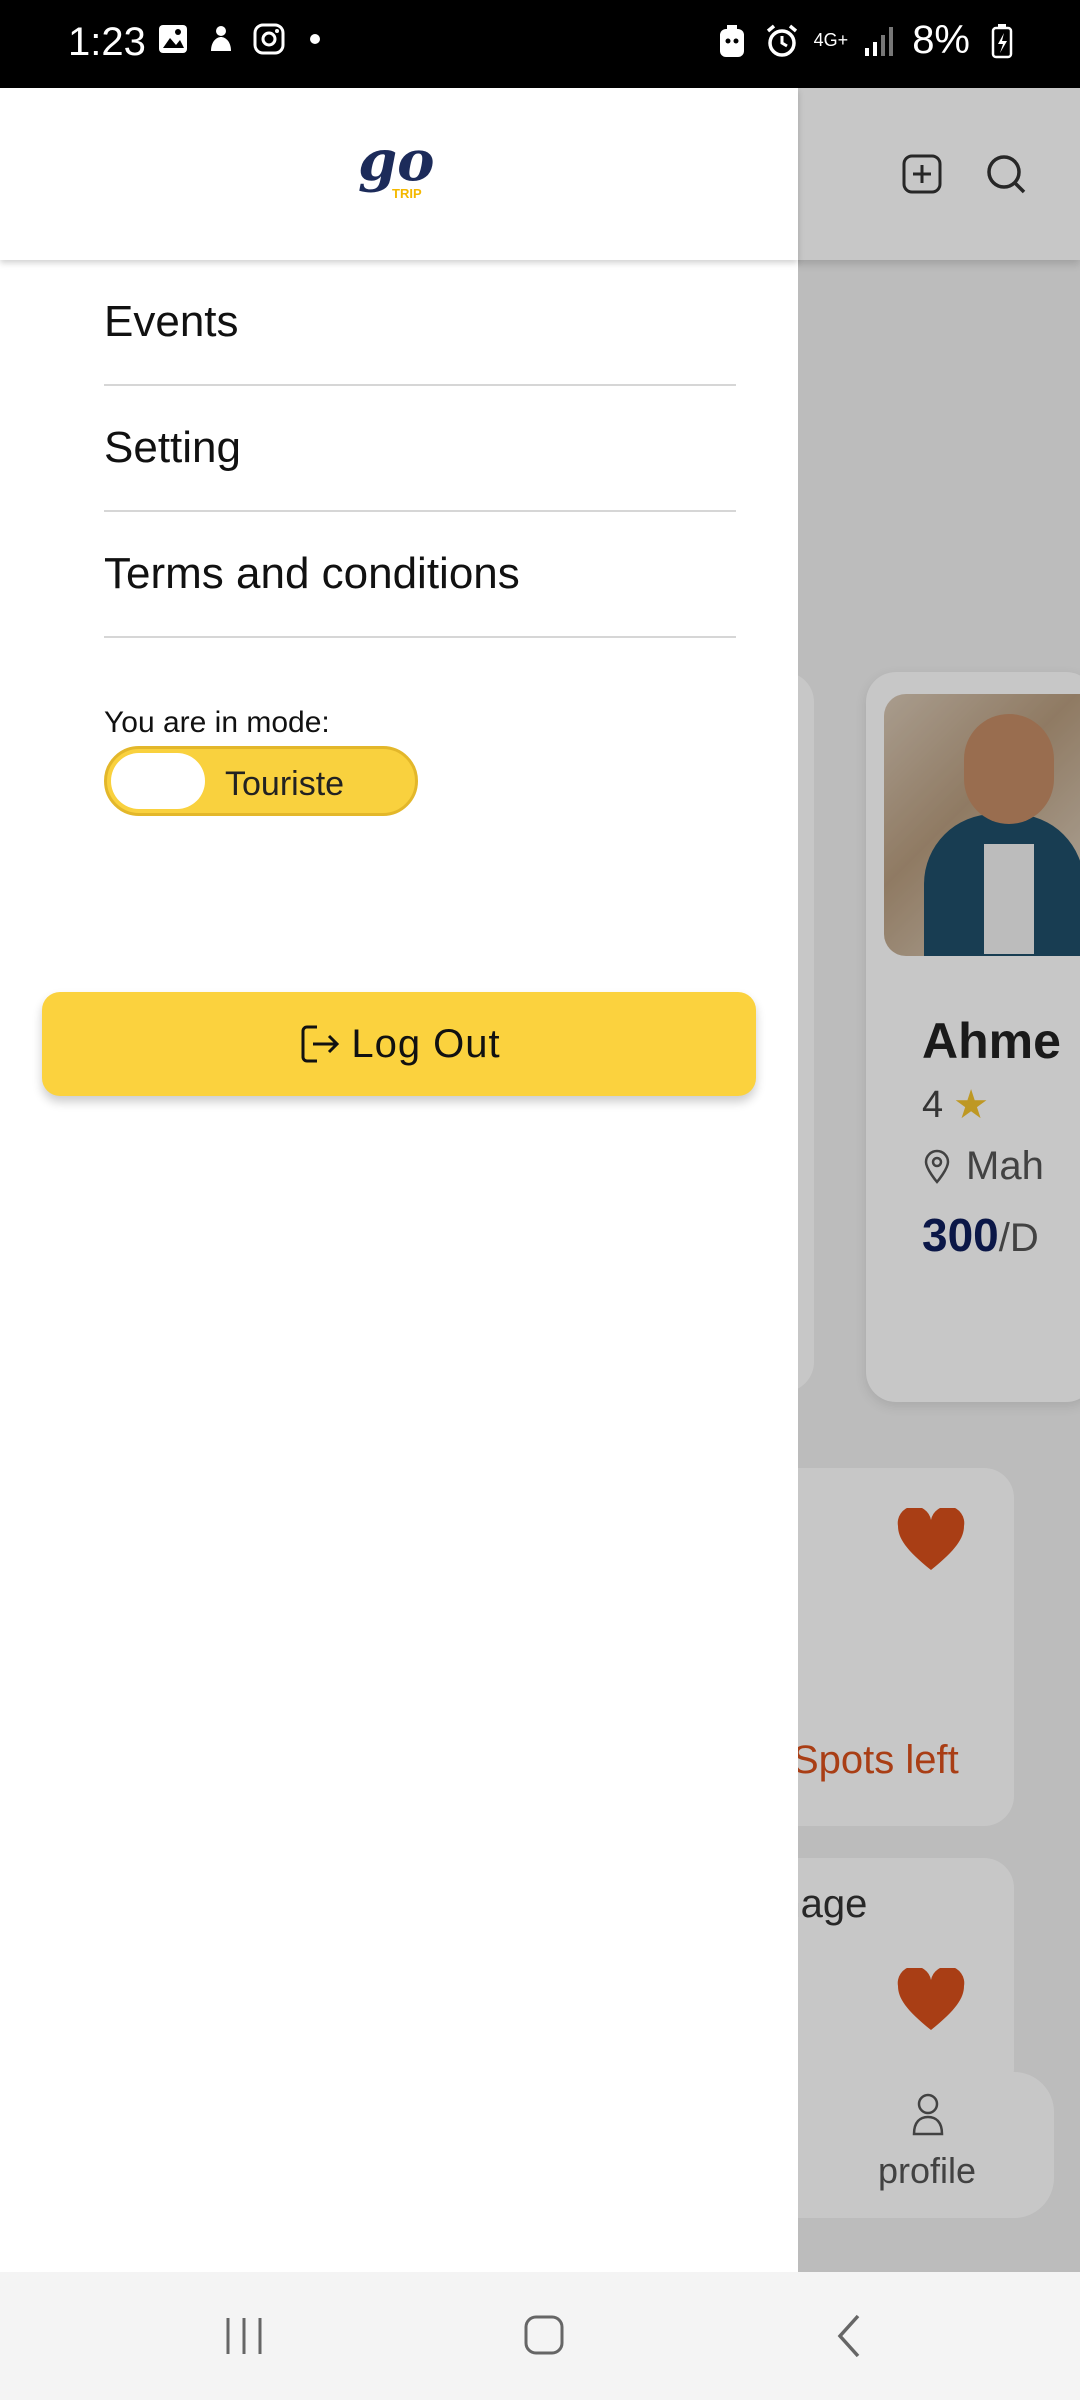 The width and height of the screenshot is (1080, 2400). Describe the element at coordinates (396, 161) in the screenshot. I see `svg-text: go` at that location.